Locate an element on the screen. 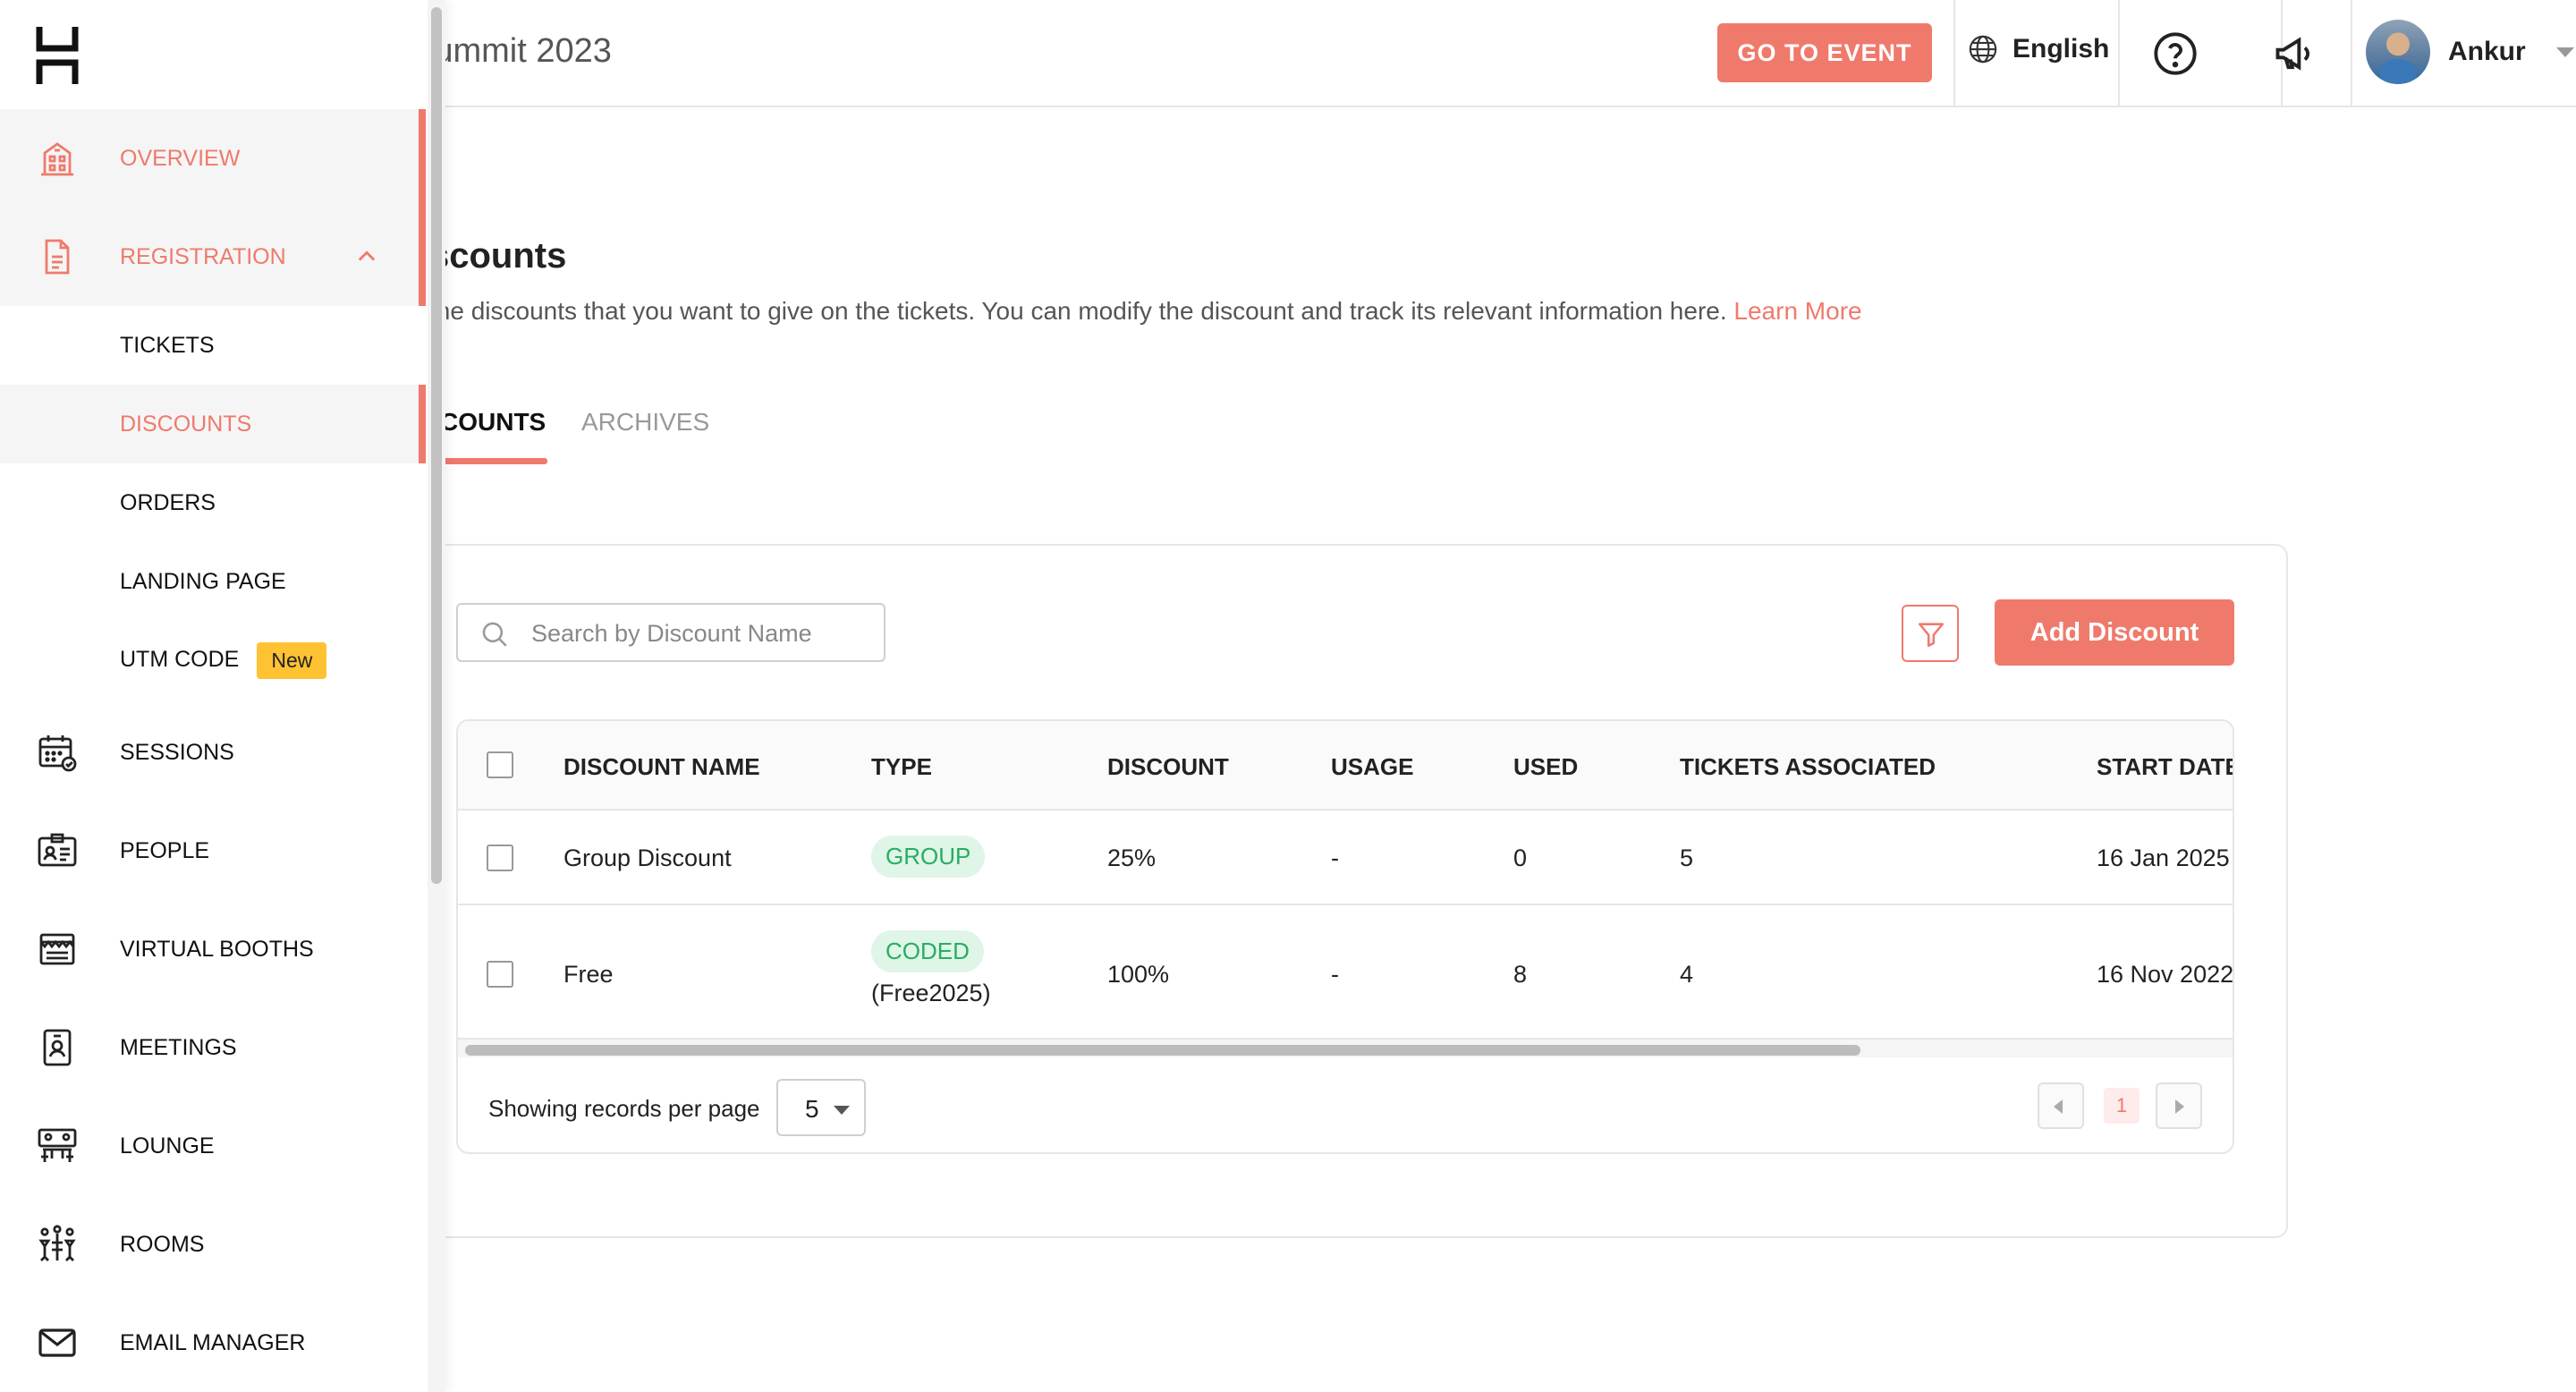  language-label: English is located at coordinates (2061, 49).